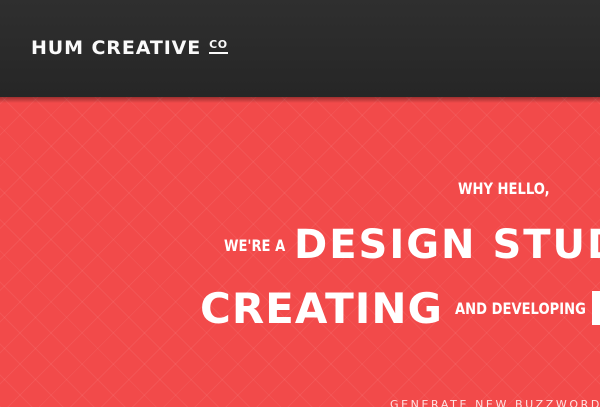 Image resolution: width=600 pixels, height=407 pixels. Describe the element at coordinates (495, 402) in the screenshot. I see `generate-buzzwords-link: GENERATE NEW BUZZWORDS` at that location.